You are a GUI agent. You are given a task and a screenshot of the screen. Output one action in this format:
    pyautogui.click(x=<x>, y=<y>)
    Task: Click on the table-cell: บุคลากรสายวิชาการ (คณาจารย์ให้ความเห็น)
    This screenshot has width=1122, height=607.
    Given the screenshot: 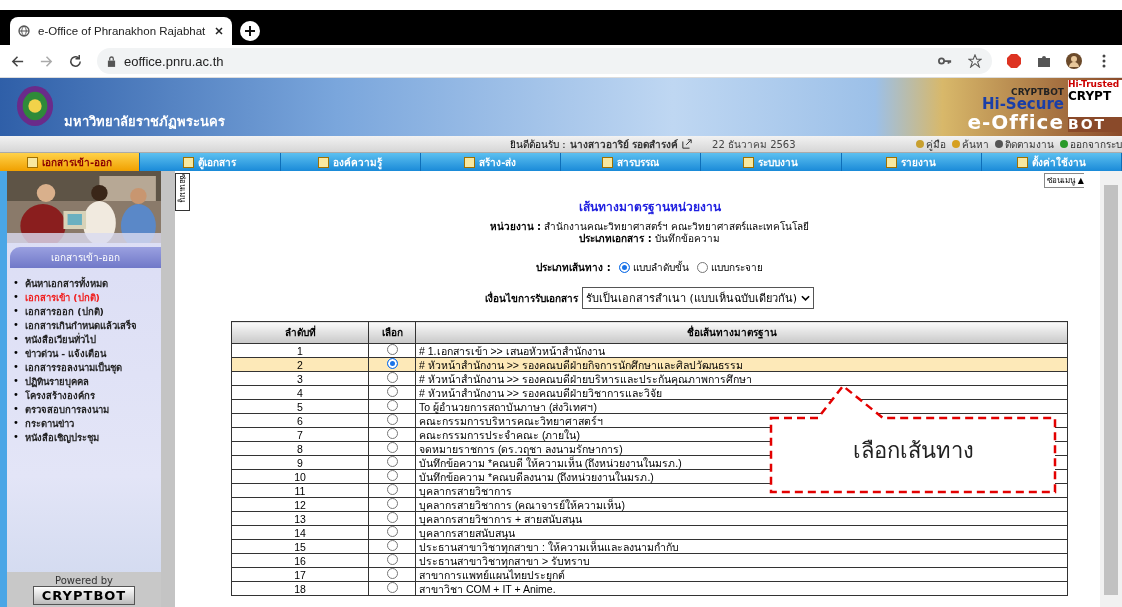 What is the action you would take?
    pyautogui.click(x=741, y=504)
    